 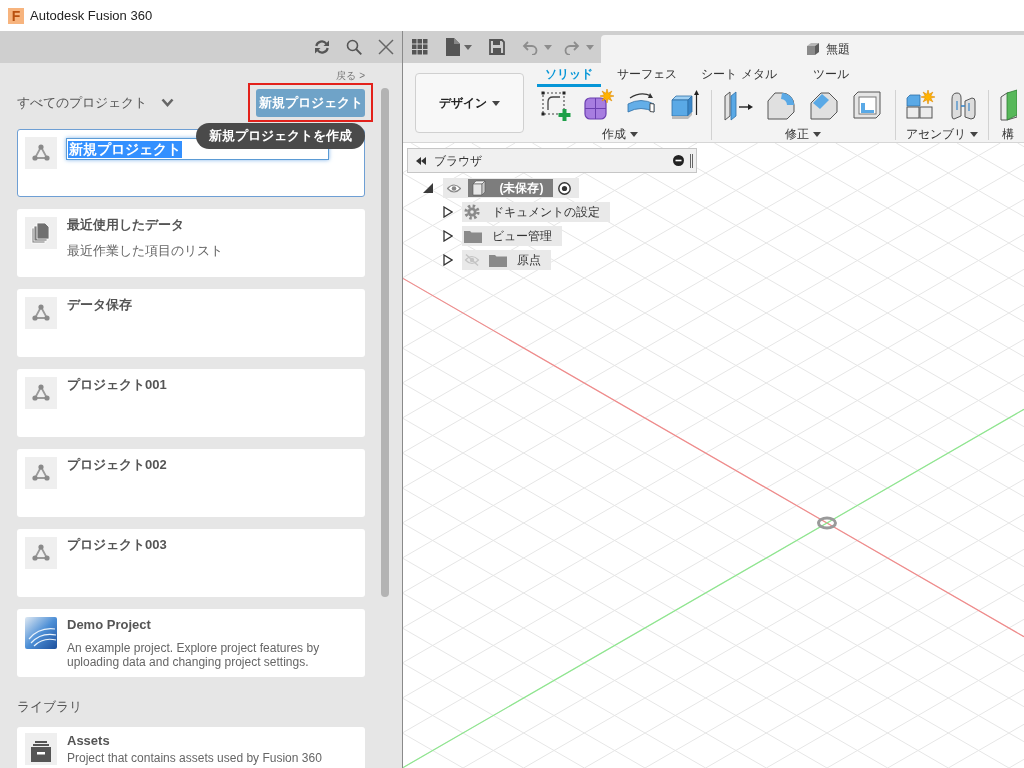 What do you see at coordinates (91, 15) in the screenshot?
I see `window-title: Autodesk Fusion 360` at bounding box center [91, 15].